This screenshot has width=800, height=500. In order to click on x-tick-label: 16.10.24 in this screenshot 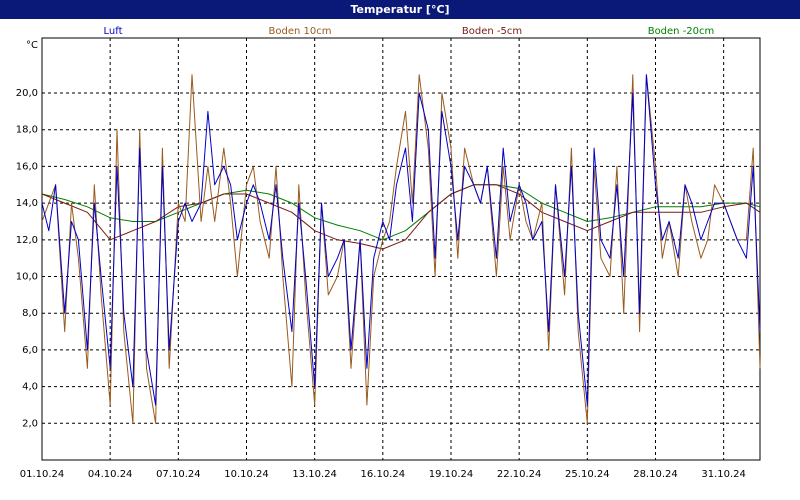, I will do `click(383, 474)`.